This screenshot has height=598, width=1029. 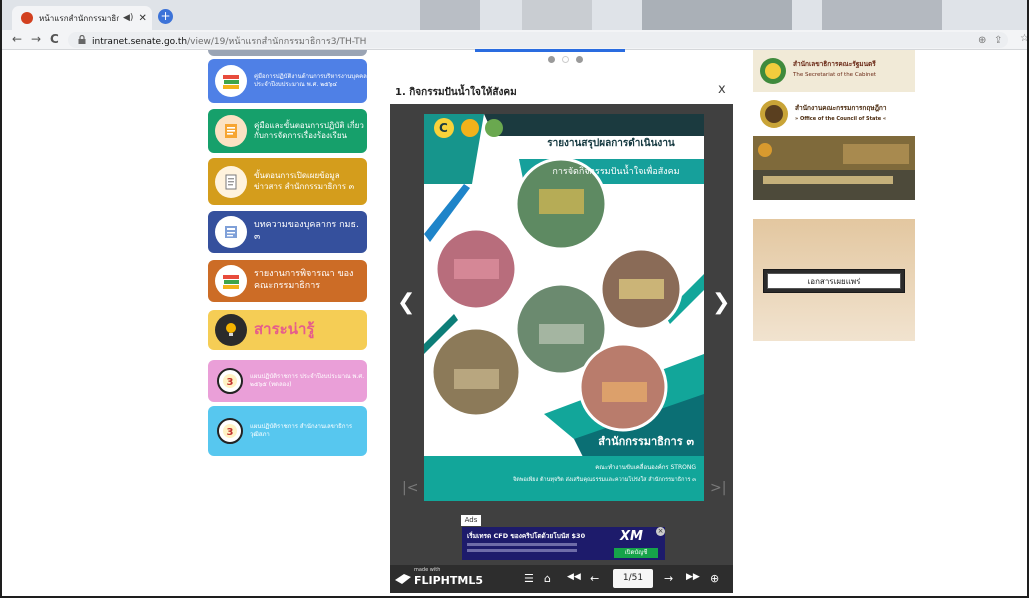 I want to click on sidebar-item-partial, so click(x=287, y=53).